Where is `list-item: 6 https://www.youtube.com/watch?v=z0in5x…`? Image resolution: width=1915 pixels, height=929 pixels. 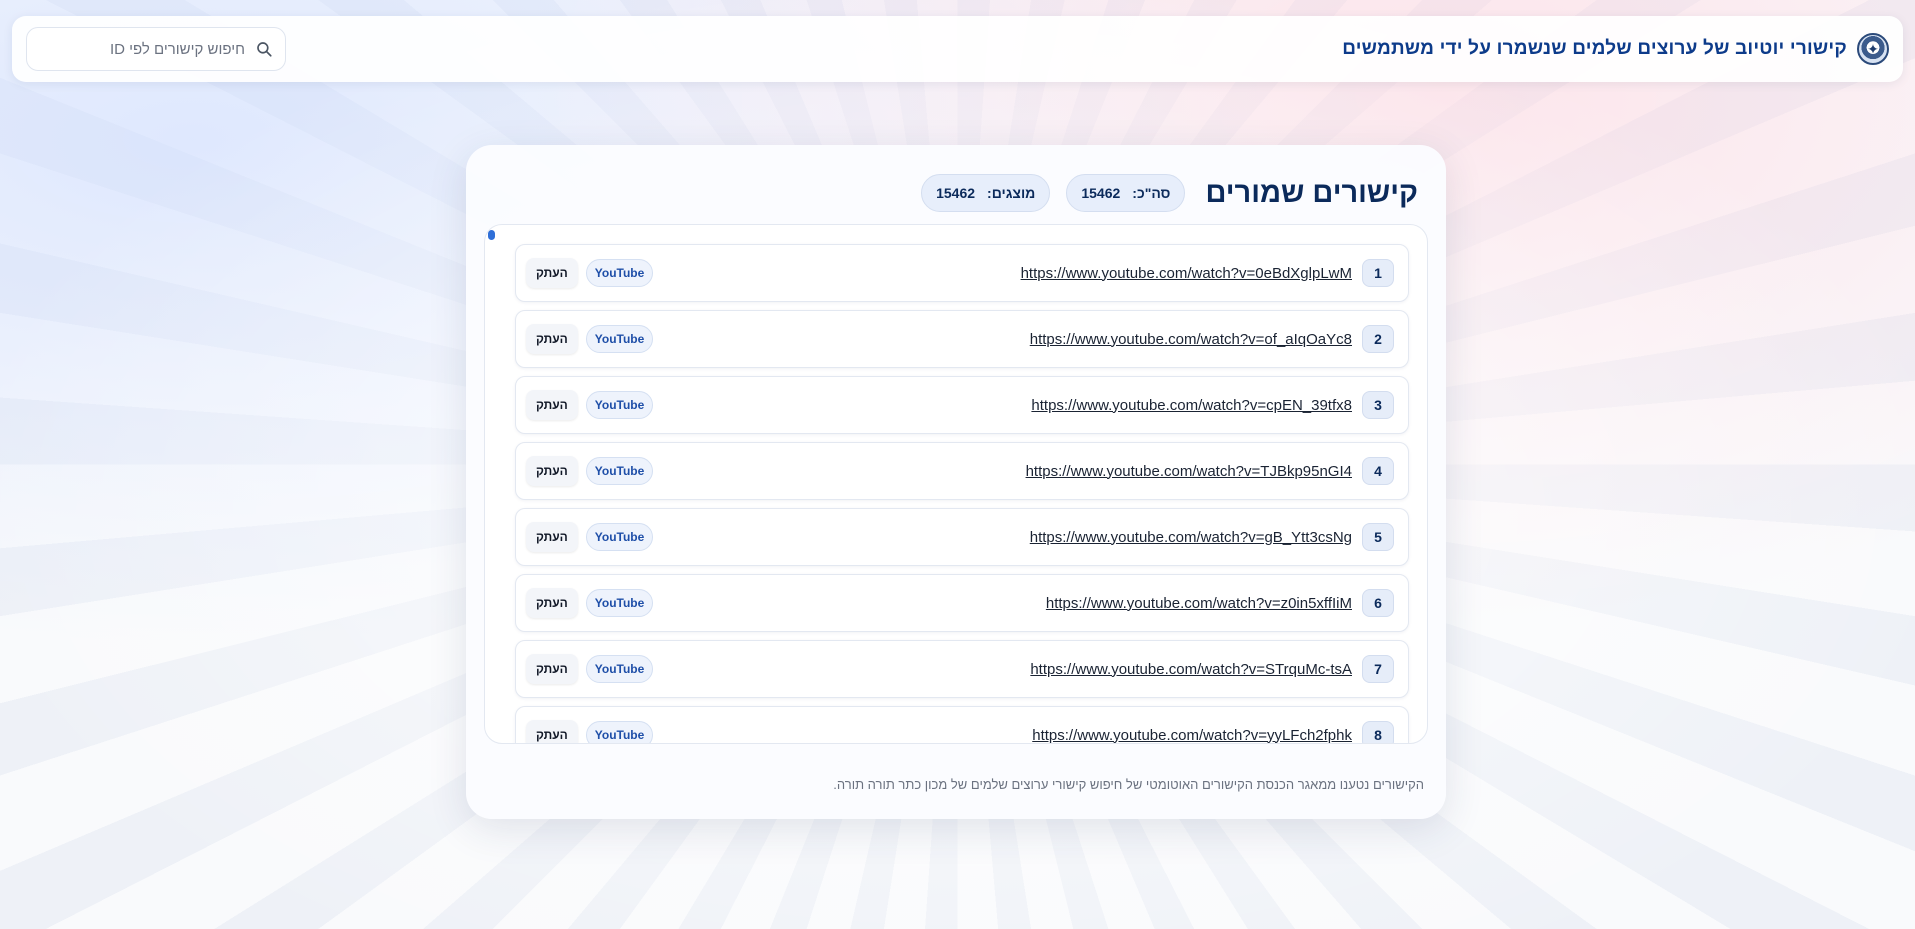
list-item: 6 https://www.youtube.com/watch?v=z0in5x… is located at coordinates (962, 603).